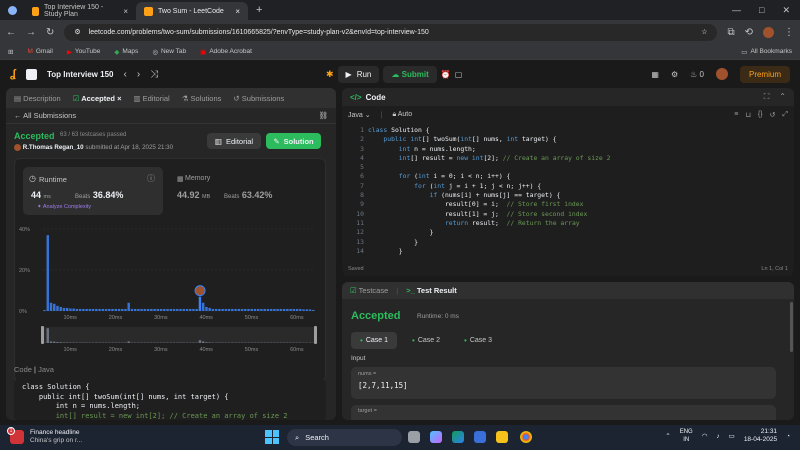  Describe the element at coordinates (736, 115) in the screenshot. I see `format-icon: ≡` at that location.